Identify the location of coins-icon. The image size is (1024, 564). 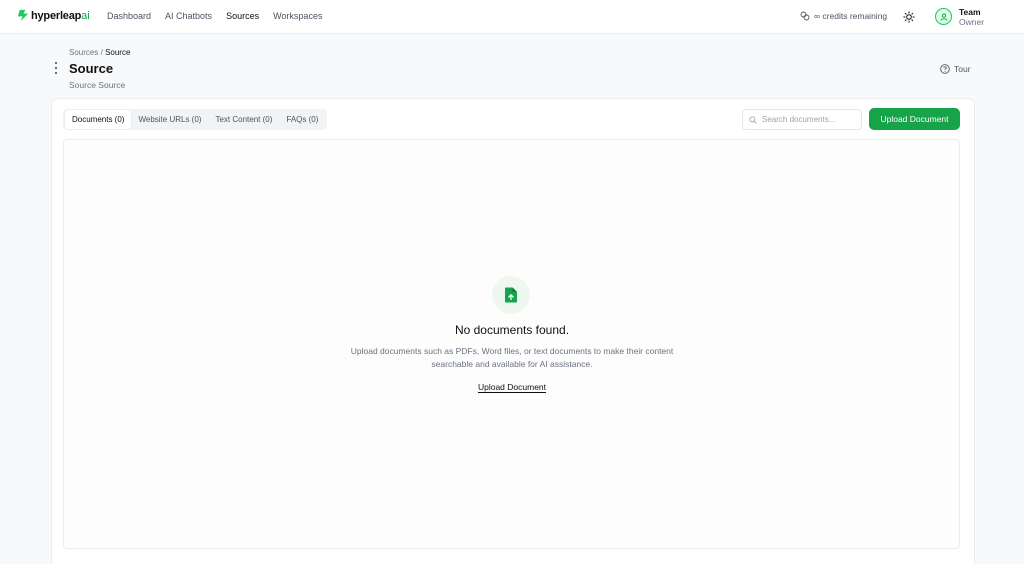
(805, 16).